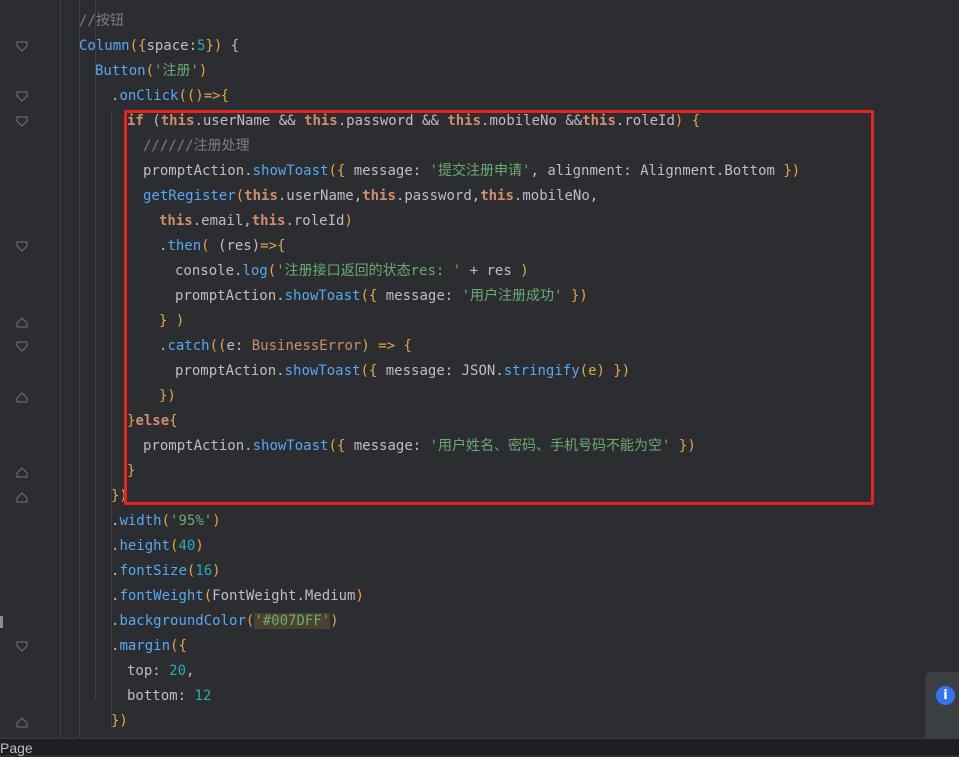 Image resolution: width=959 pixels, height=757 pixels. Describe the element at coordinates (1, 622) in the screenshot. I see `bookmark-marker` at that location.